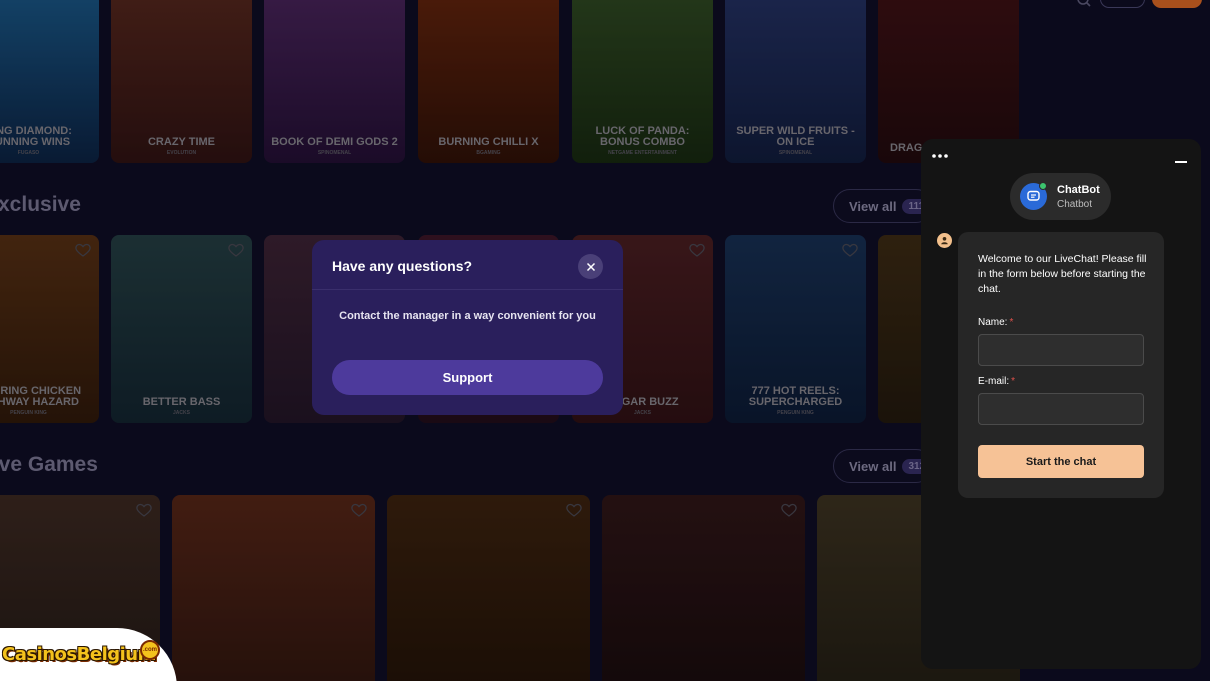 The height and width of the screenshot is (681, 1210). I want to click on modal-divider, so click(467, 289).